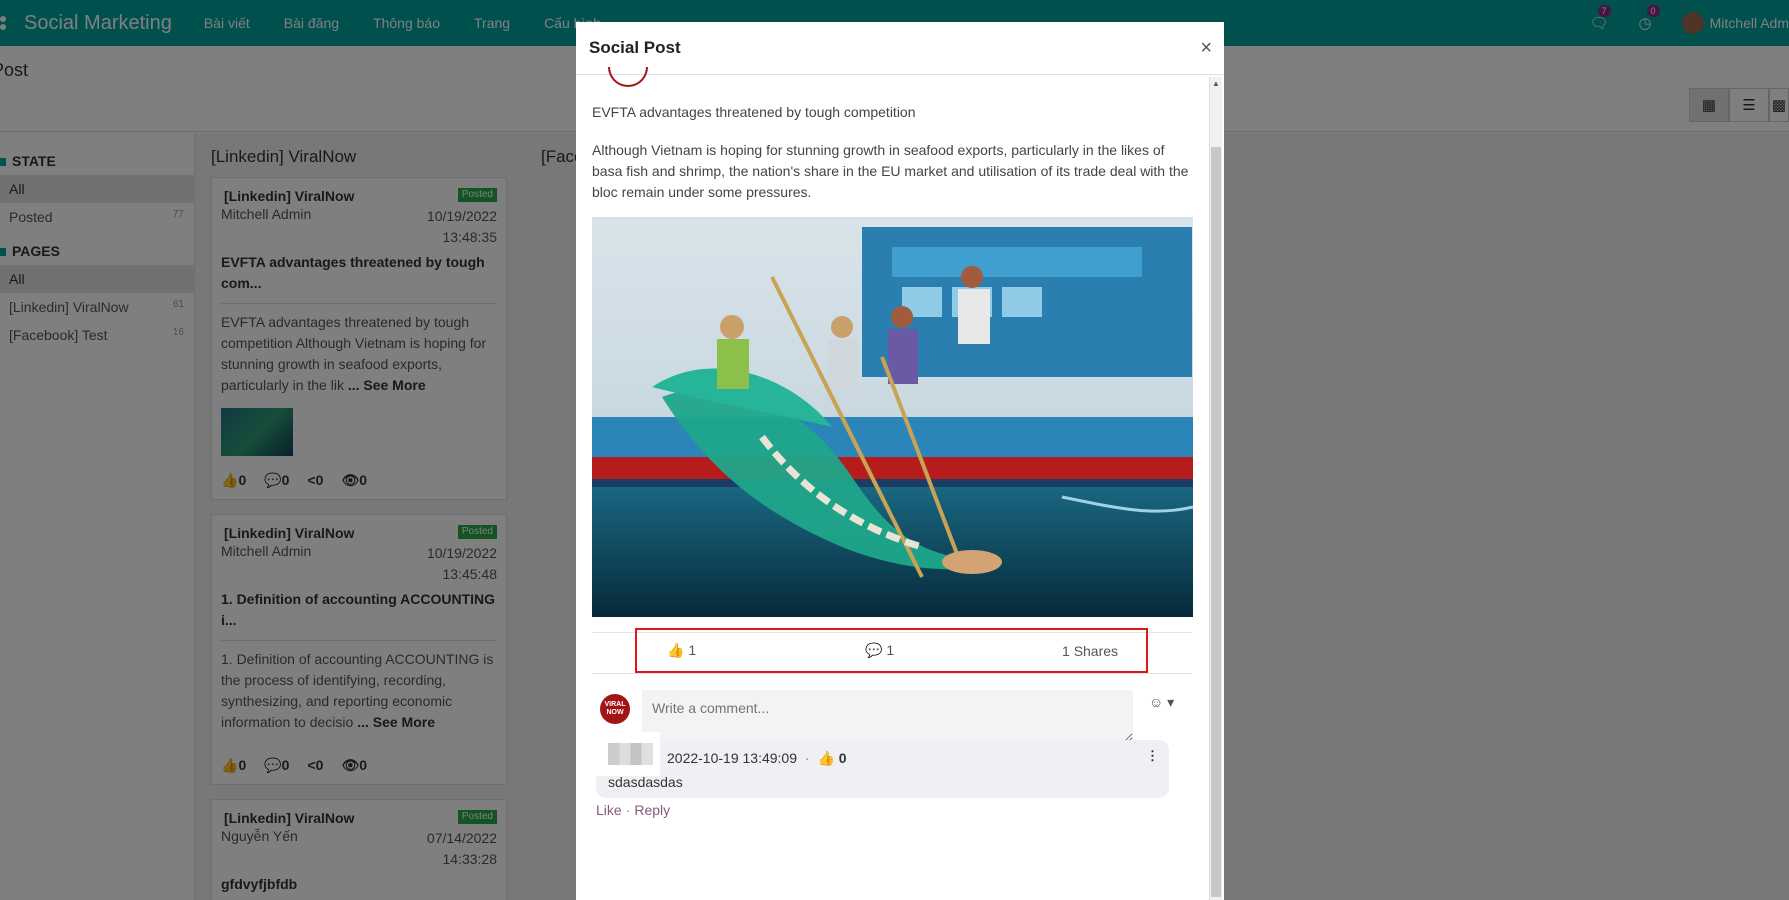 The height and width of the screenshot is (900, 1789). What do you see at coordinates (692, 650) in the screenshot?
I see `like-value: 1` at bounding box center [692, 650].